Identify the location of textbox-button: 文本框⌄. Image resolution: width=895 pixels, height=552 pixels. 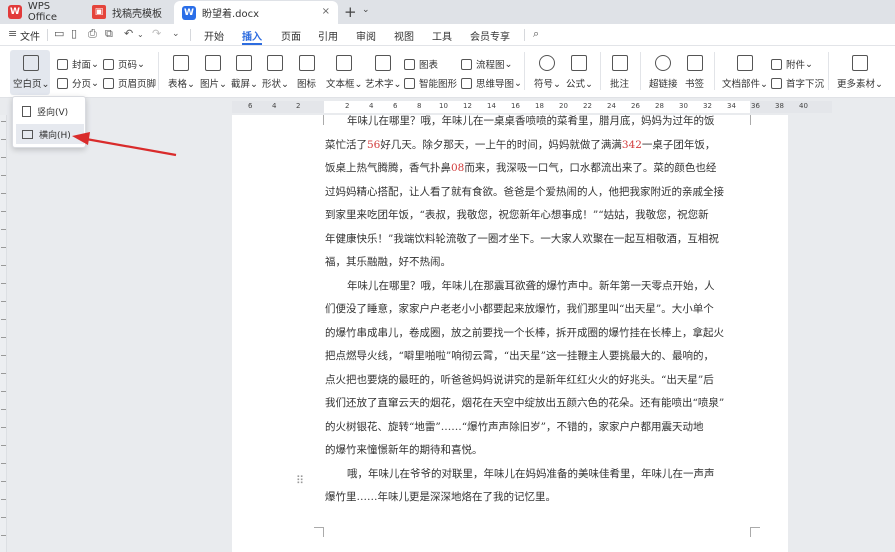
(344, 72).